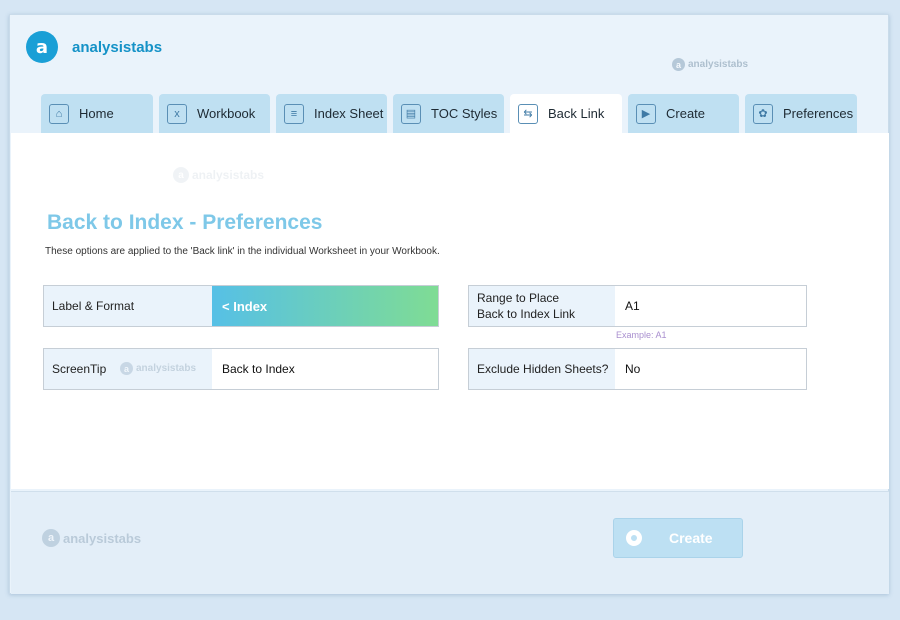  Describe the element at coordinates (542, 369) in the screenshot. I see `exclude-hidden-label: Exclude Hidden Sheets?` at that location.